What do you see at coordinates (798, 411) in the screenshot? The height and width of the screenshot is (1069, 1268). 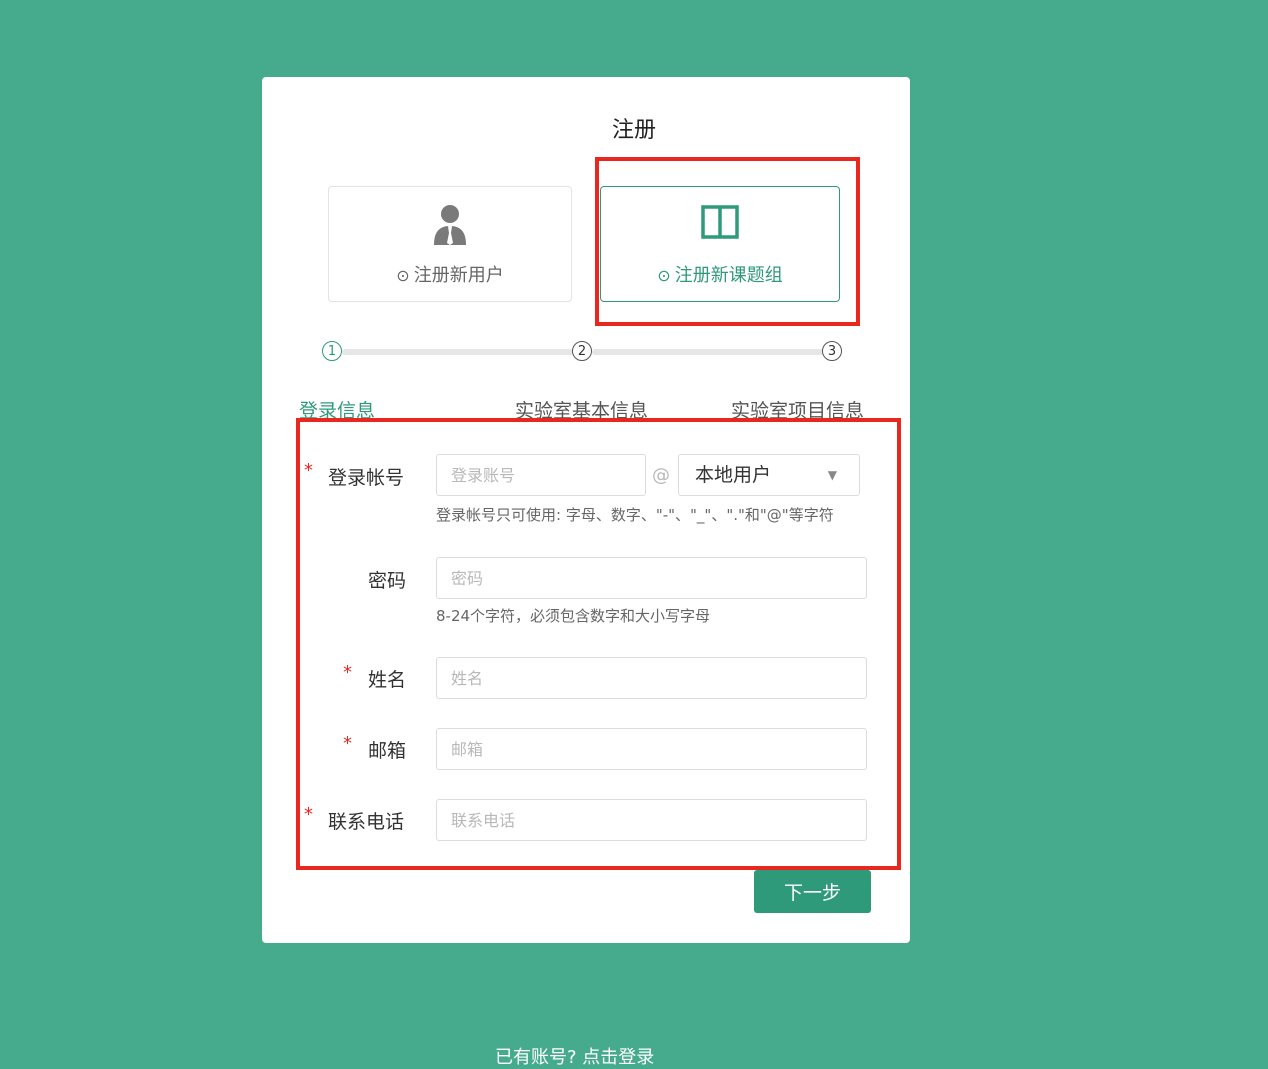 I see `step-3-title: 实验室项目信息` at bounding box center [798, 411].